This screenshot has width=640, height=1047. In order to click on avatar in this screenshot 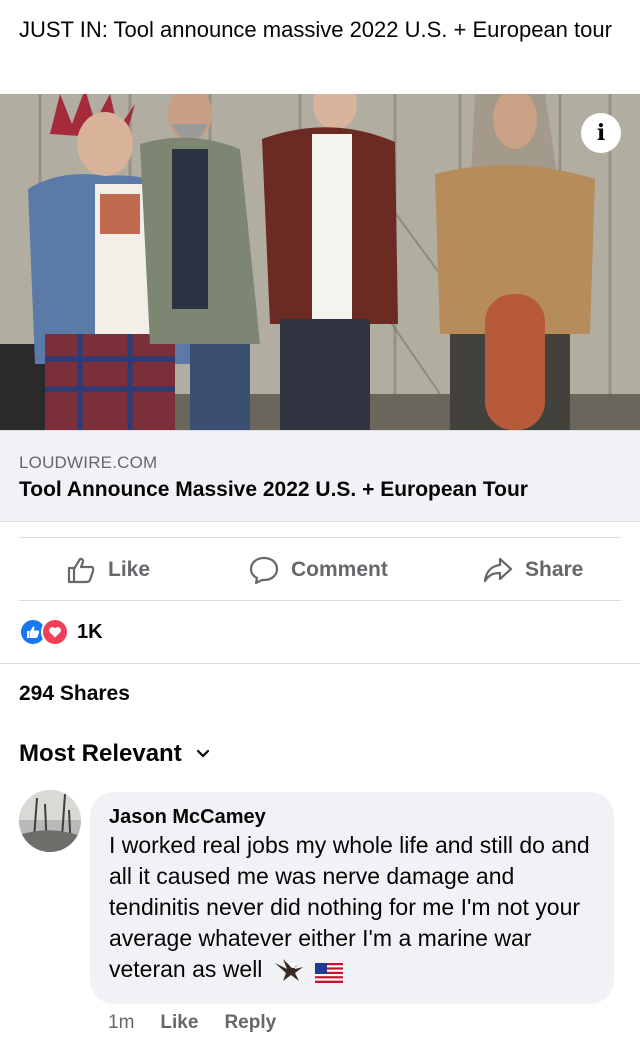, I will do `click(50, 821)`.